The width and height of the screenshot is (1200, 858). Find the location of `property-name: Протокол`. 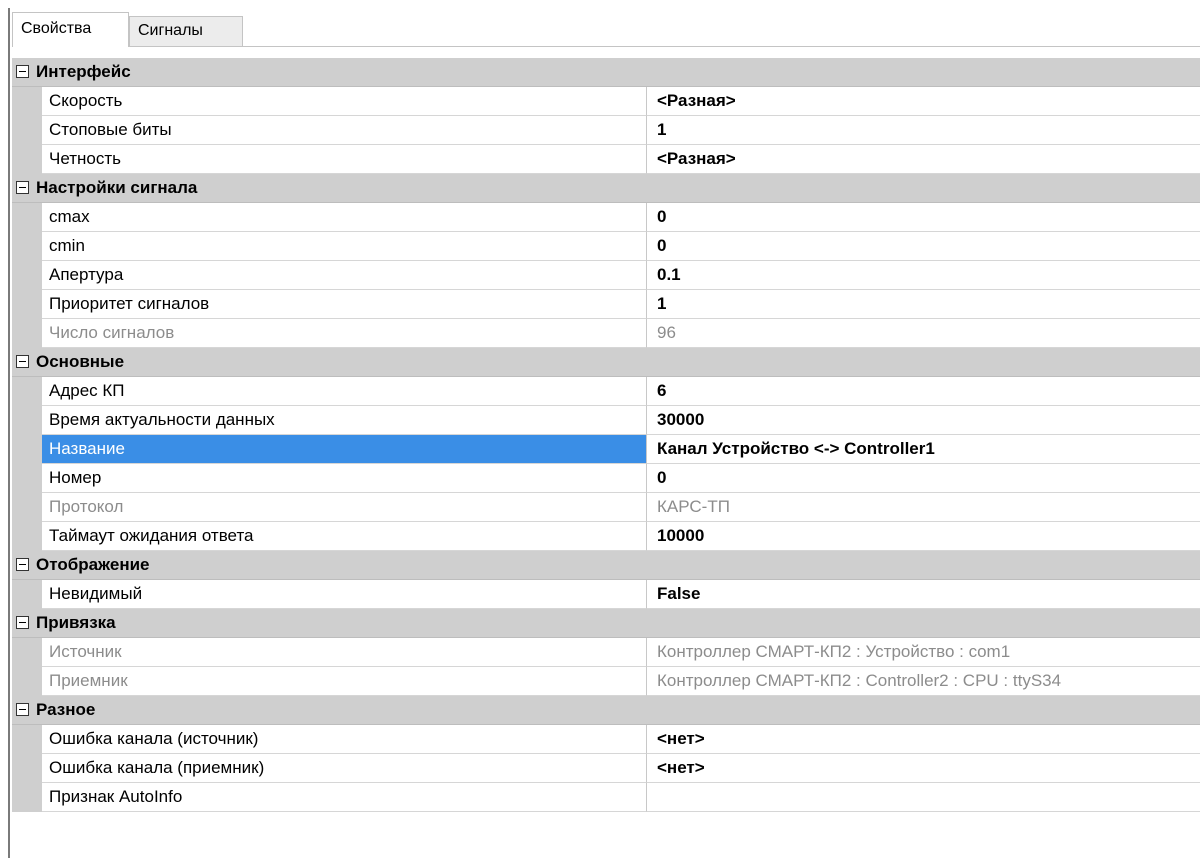

property-name: Протокол is located at coordinates (344, 507).